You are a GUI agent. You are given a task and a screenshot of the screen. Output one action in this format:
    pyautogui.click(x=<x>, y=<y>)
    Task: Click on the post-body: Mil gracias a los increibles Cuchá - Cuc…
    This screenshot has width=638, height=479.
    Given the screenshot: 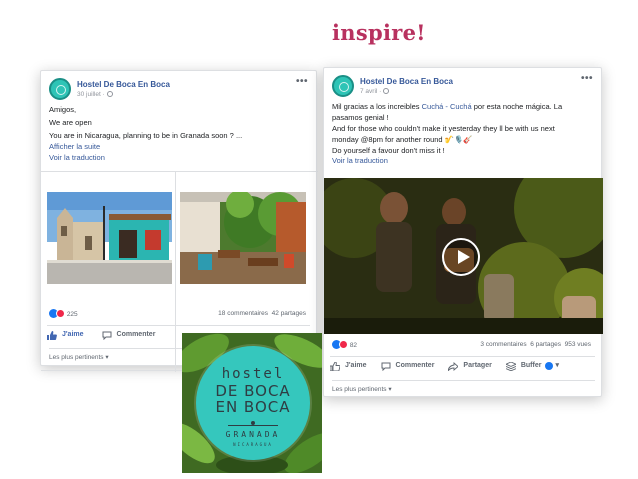 What is the action you would take?
    pyautogui.click(x=462, y=134)
    